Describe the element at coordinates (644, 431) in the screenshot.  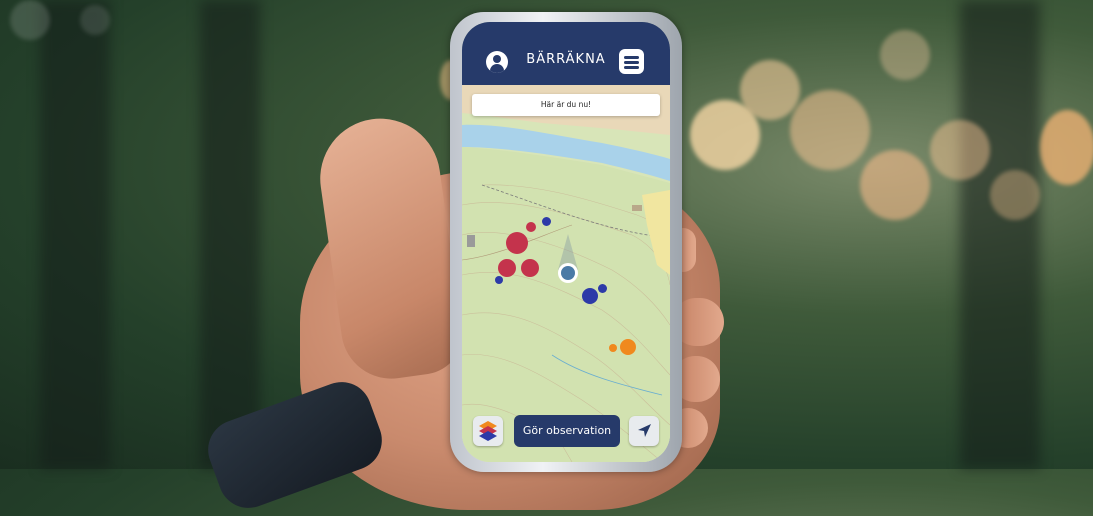
I see `location-arrow-icon` at that location.